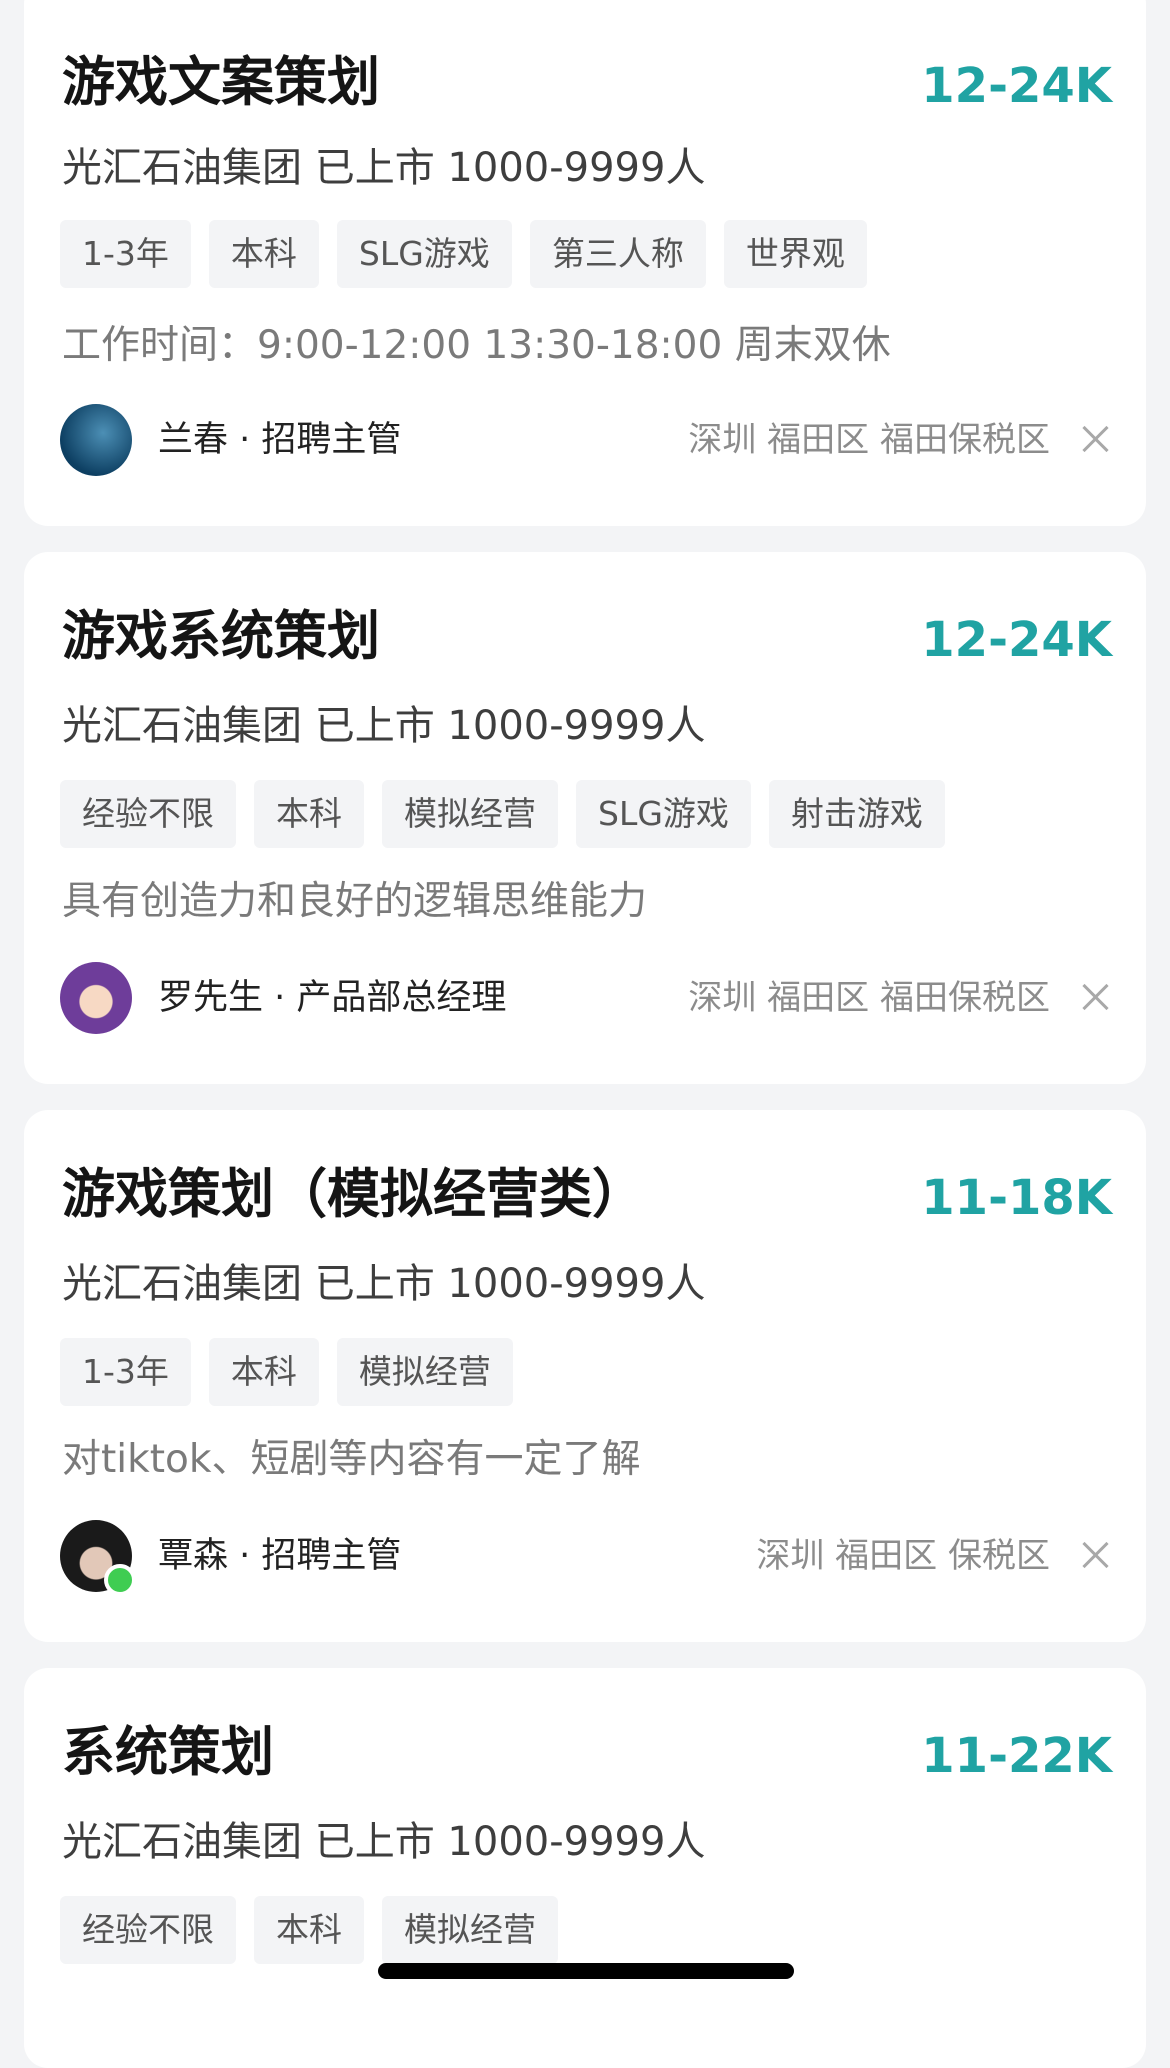 The image size is (1170, 2068). Describe the element at coordinates (476, 345) in the screenshot. I see `job-description: 工作时间：9:00-12:00 13:30-18:00 周末双休` at that location.